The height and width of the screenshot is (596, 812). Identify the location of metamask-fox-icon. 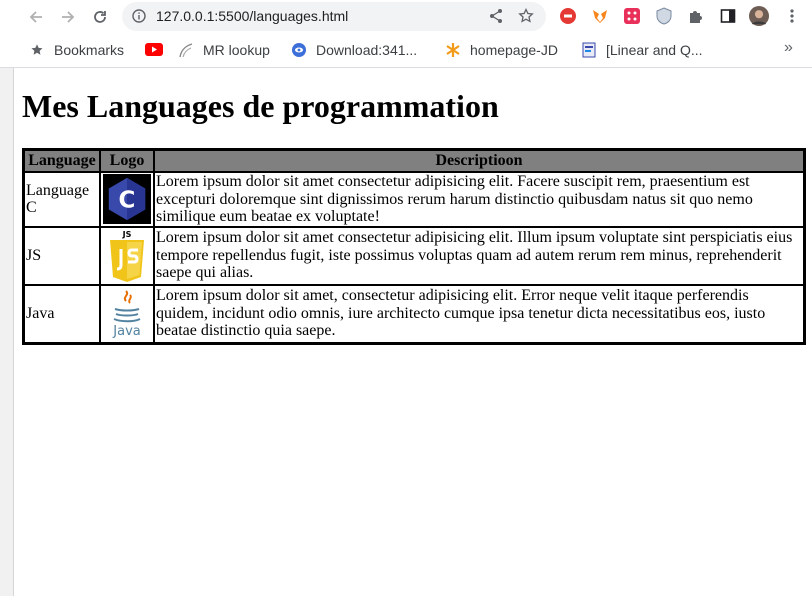
(600, 16).